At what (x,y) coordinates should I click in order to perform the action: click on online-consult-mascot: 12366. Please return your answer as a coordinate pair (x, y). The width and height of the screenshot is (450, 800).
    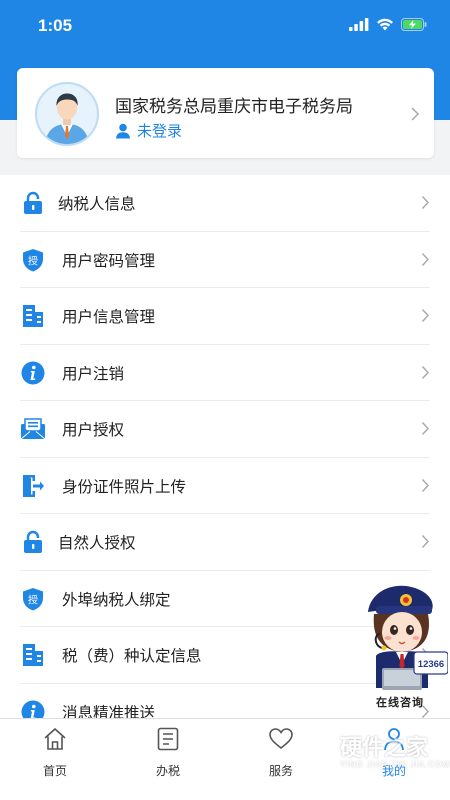
    Looking at the image, I should click on (405, 643).